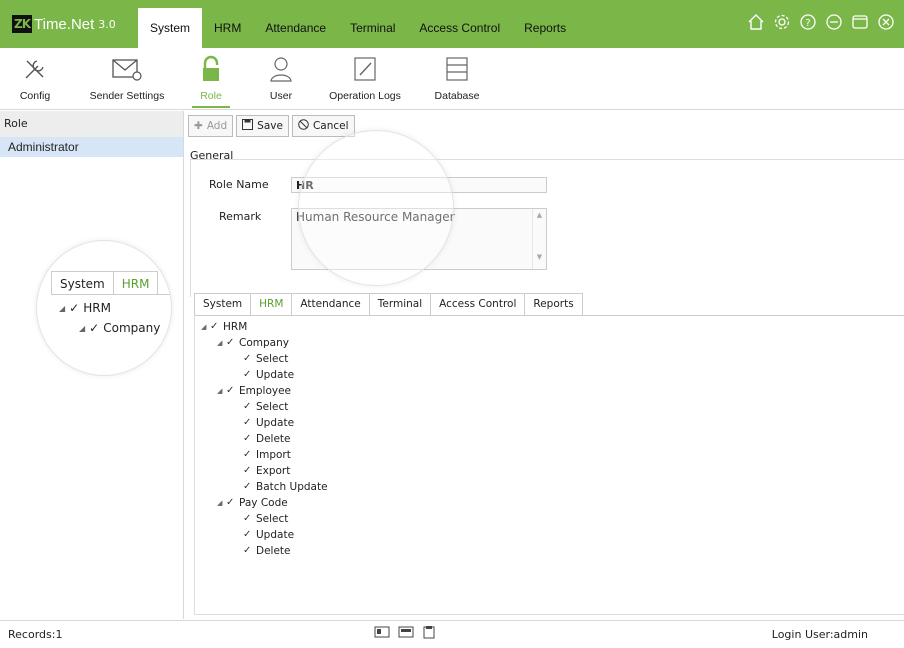 The image size is (904, 648). I want to click on role-button: Role, so click(211, 80).